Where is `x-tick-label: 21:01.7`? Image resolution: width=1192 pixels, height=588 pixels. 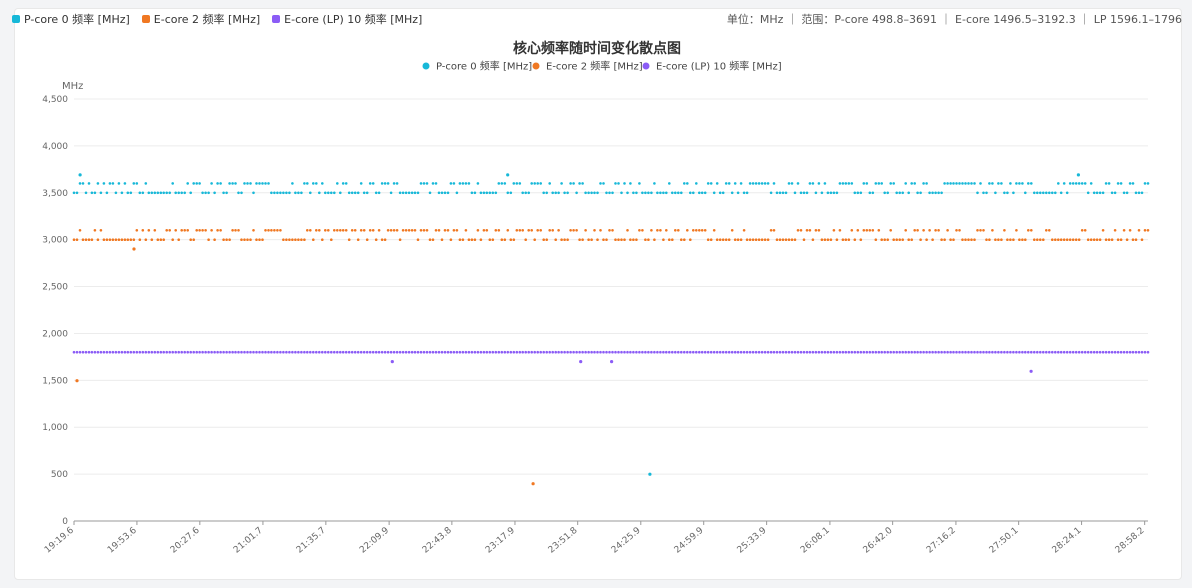 x-tick-label: 21:01.7 is located at coordinates (248, 541).